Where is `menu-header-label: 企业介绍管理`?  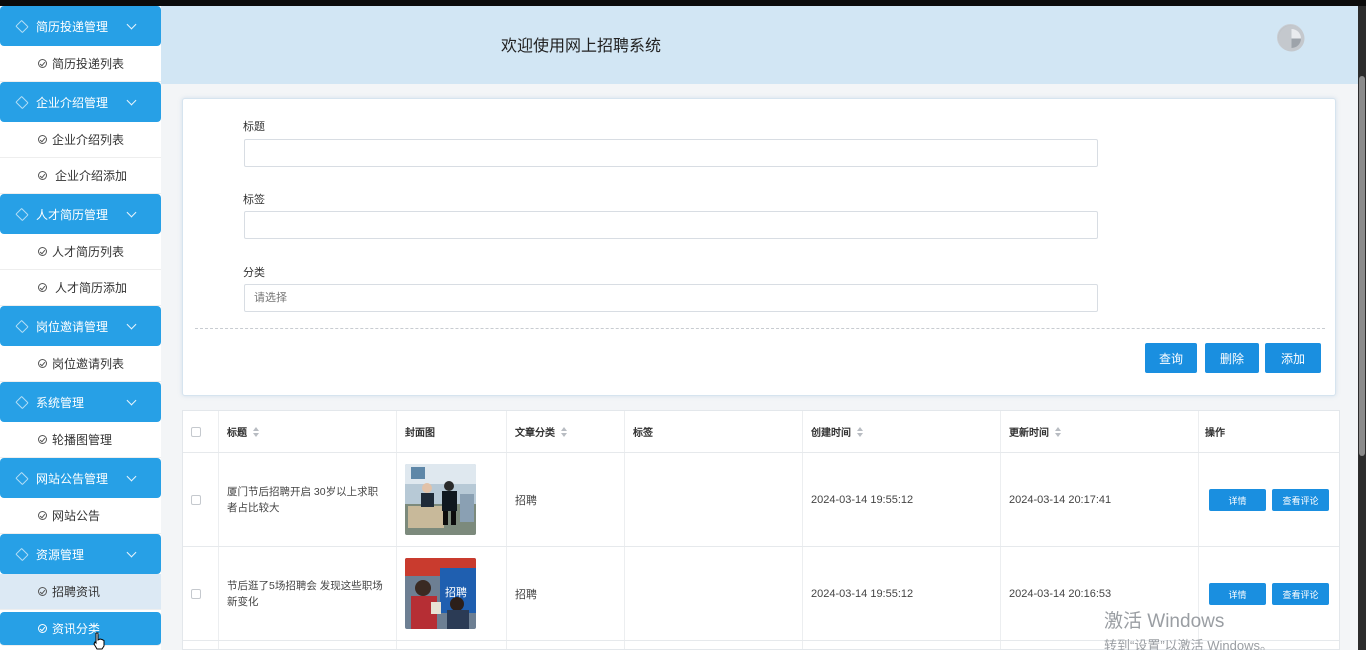 menu-header-label: 企业介绍管理 is located at coordinates (72, 102).